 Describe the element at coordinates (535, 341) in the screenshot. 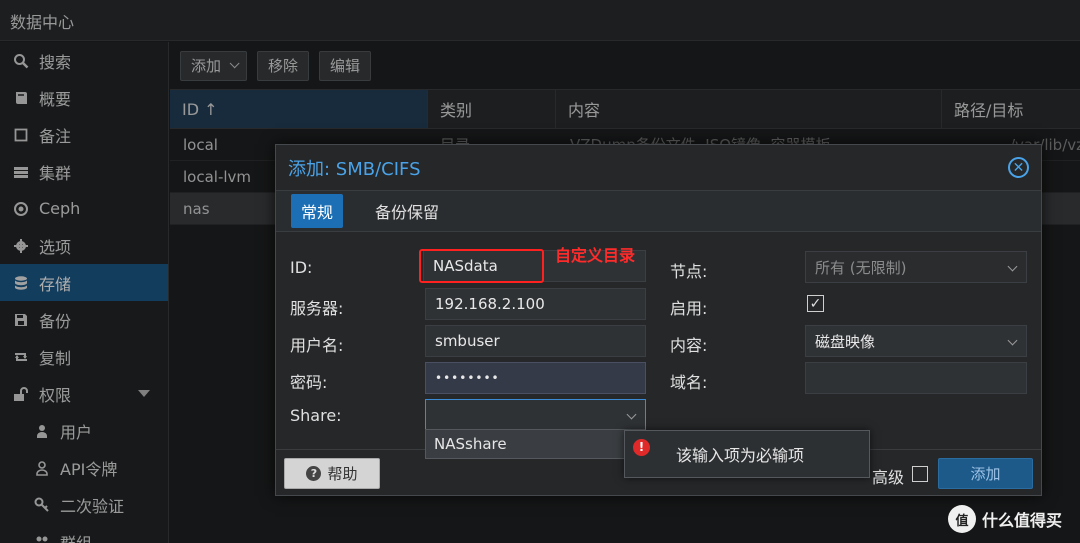

I see `username-field: smbuser` at that location.